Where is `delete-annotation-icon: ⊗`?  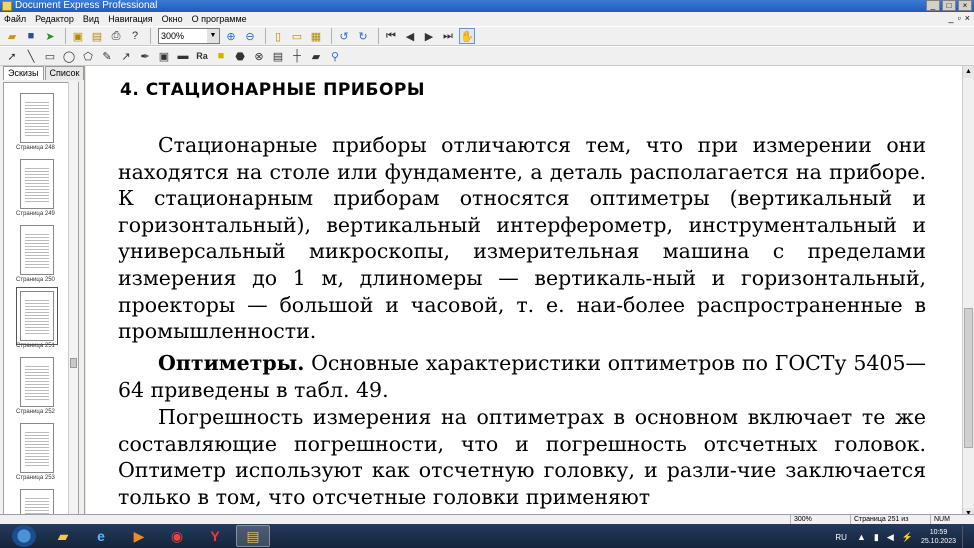 delete-annotation-icon: ⊗ is located at coordinates (259, 56).